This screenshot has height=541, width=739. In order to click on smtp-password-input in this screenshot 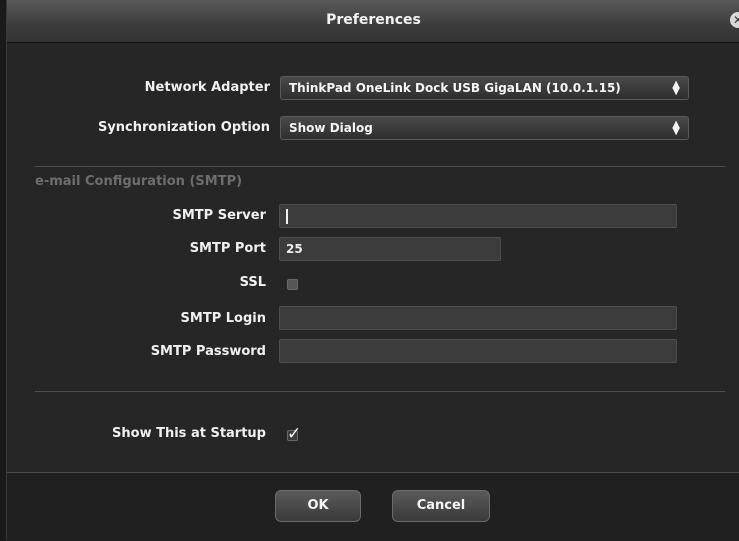, I will do `click(478, 351)`.